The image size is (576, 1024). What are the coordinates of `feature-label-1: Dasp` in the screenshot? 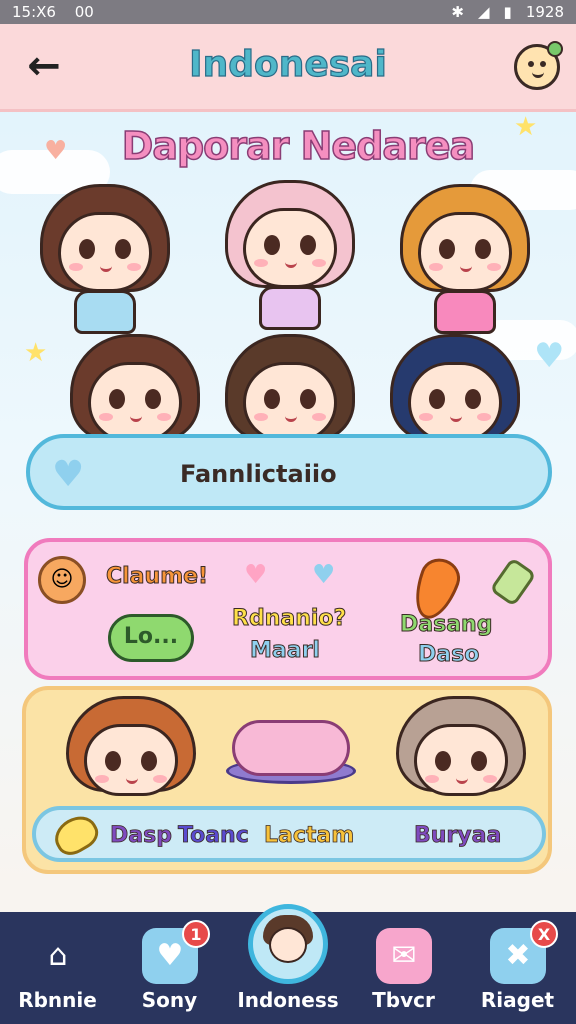 It's located at (141, 836).